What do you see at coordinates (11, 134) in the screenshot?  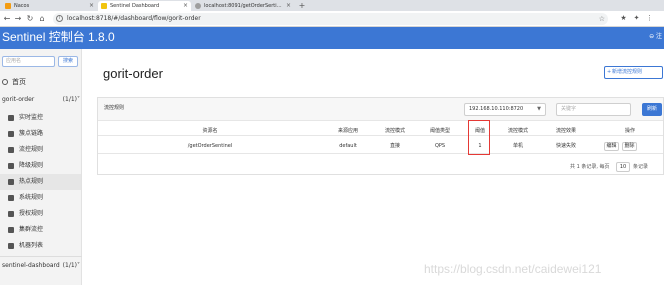 I see `list-icon` at bounding box center [11, 134].